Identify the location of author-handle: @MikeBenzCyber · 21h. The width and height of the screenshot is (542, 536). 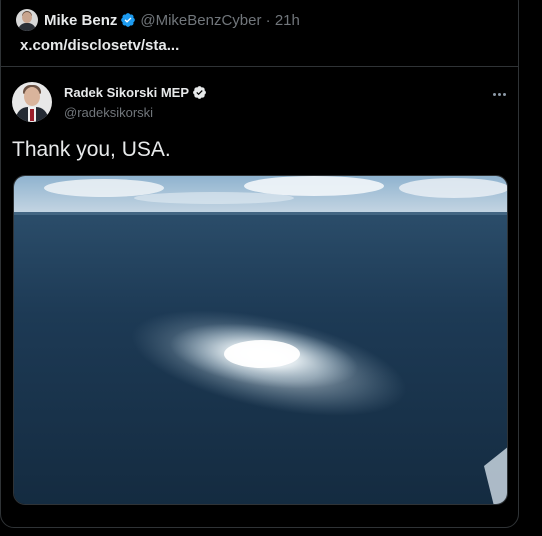
(219, 20).